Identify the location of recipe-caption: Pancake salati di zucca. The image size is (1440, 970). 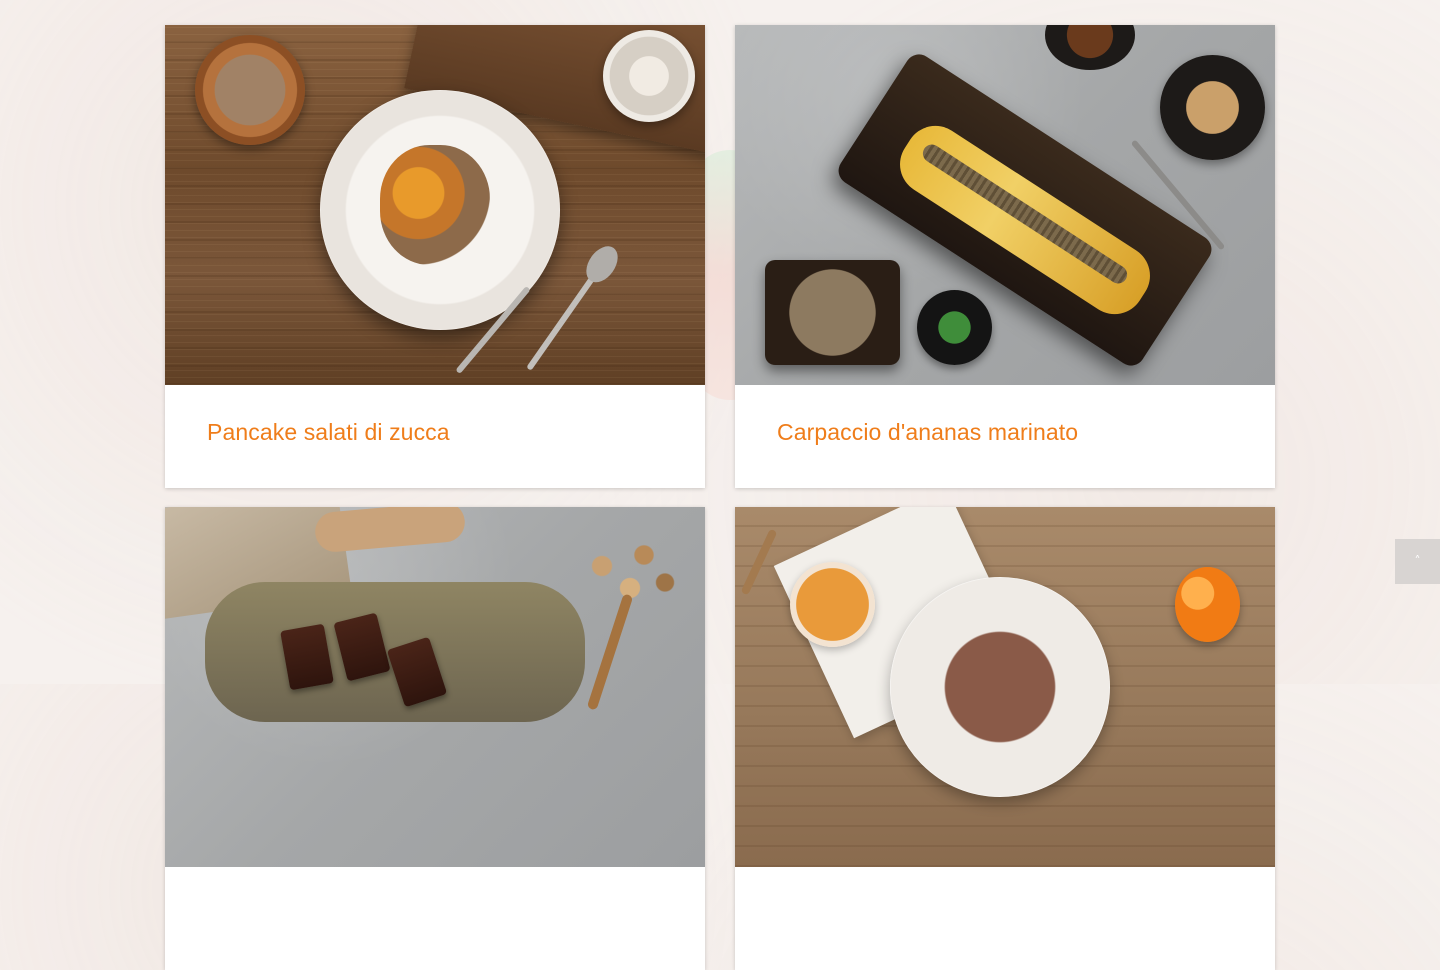
(435, 436).